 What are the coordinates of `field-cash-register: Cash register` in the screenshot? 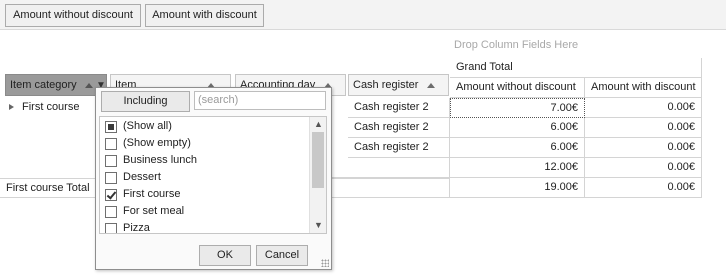 It's located at (398, 85).